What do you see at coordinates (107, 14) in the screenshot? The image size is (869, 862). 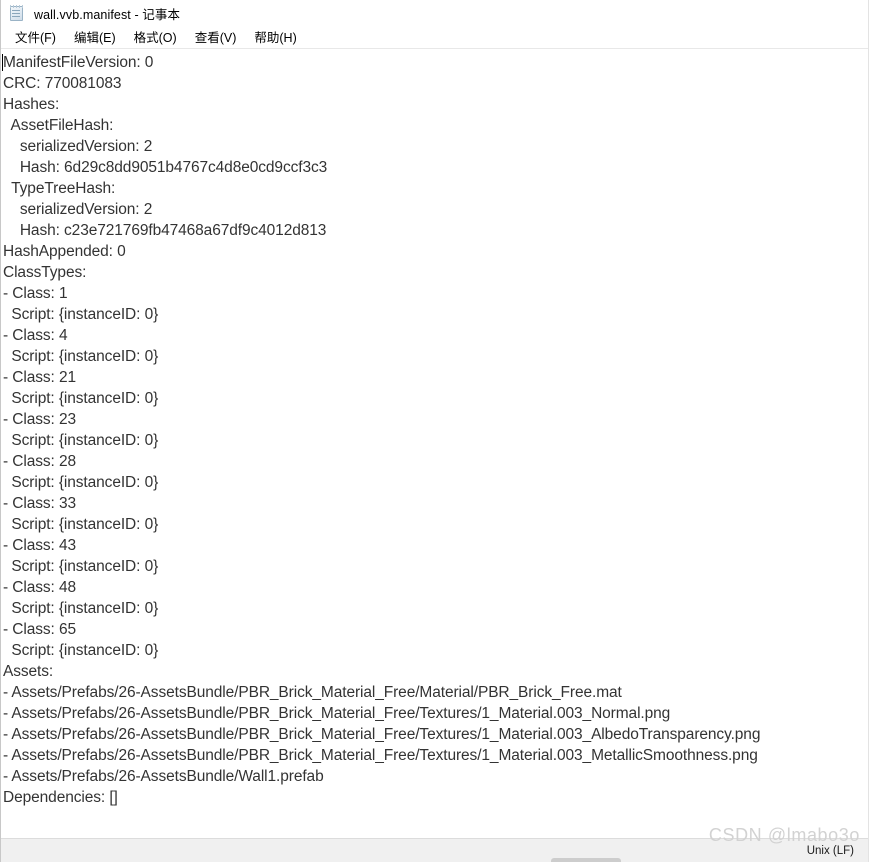 I see `window-title: wall.vvb.manifest - 记事本` at bounding box center [107, 14].